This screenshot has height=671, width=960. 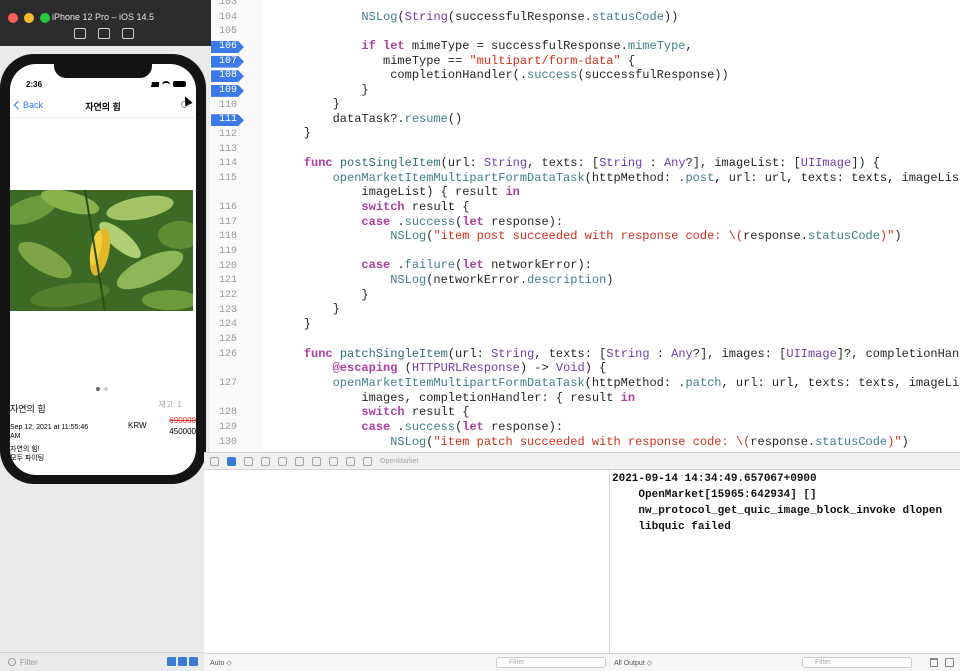 What do you see at coordinates (857, 662) in the screenshot?
I see `console-filter-input: Filter` at bounding box center [857, 662].